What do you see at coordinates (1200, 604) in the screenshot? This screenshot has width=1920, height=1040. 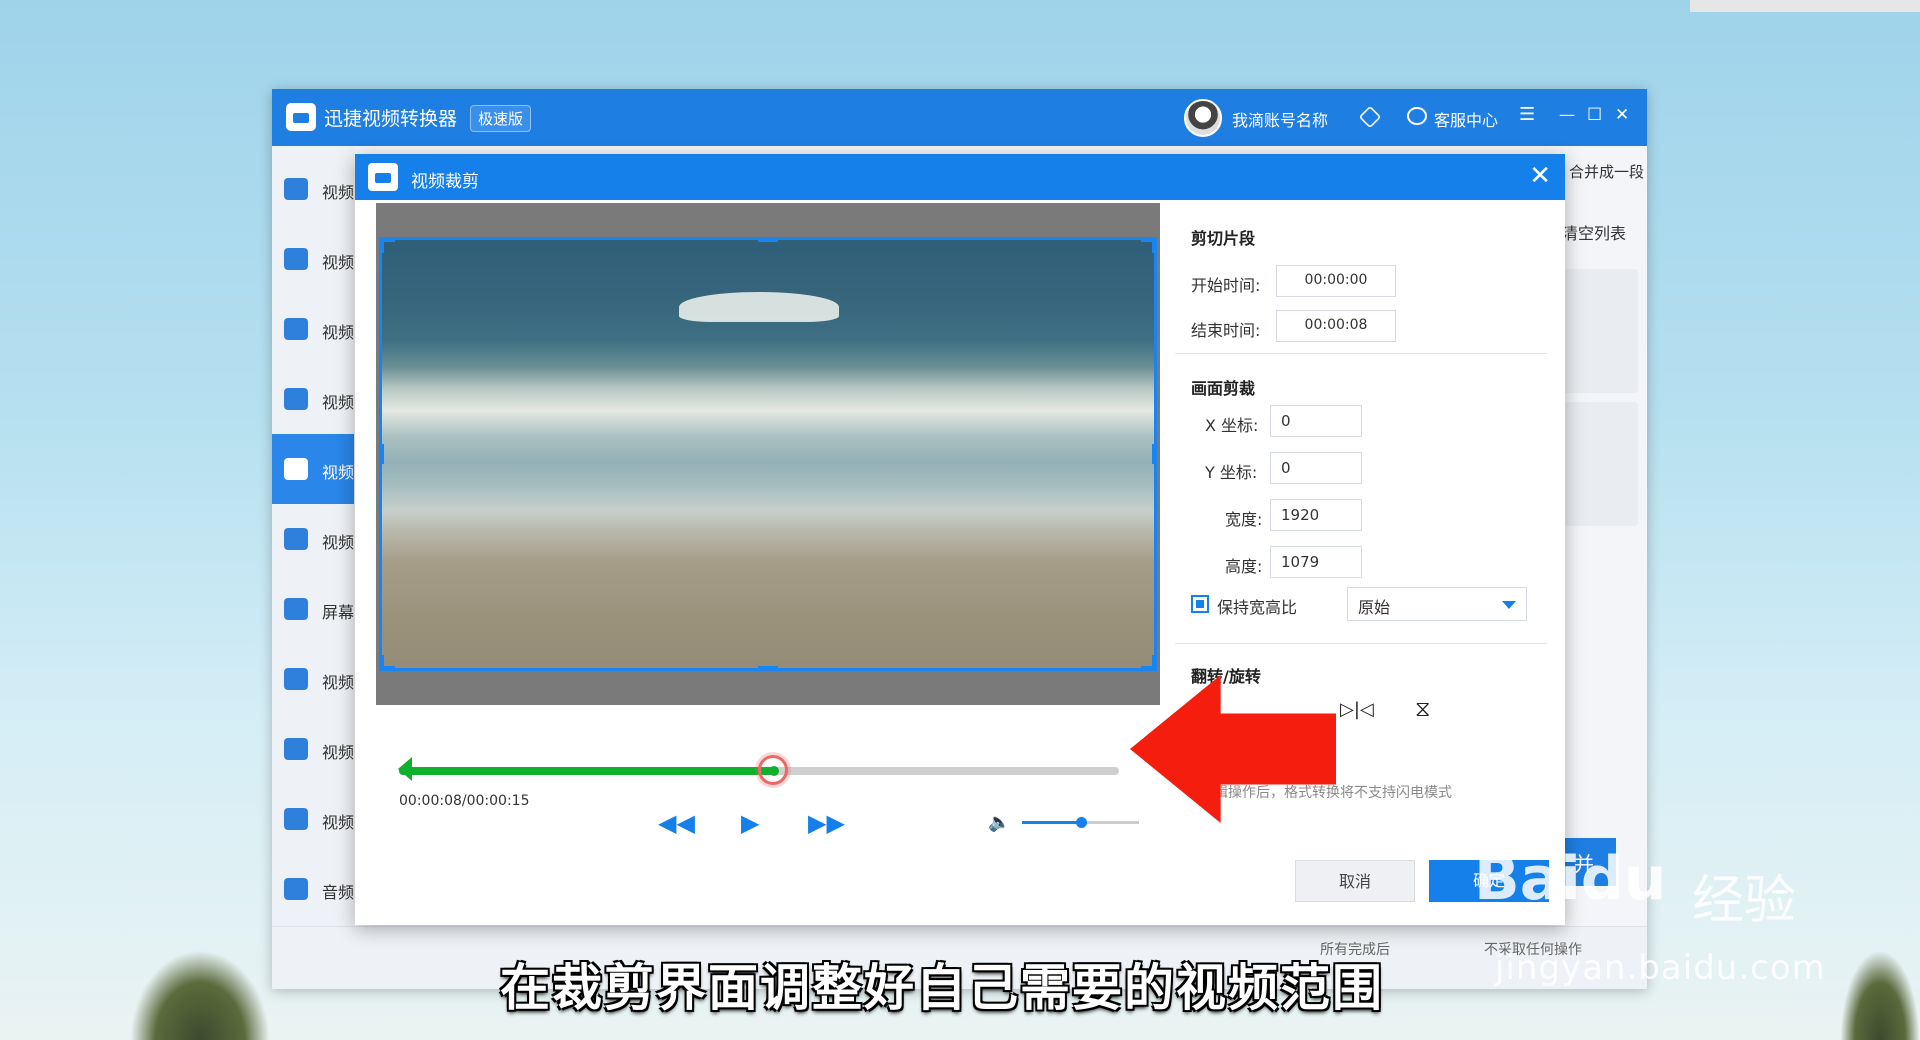 I see `keep-ratio-checkbox` at bounding box center [1200, 604].